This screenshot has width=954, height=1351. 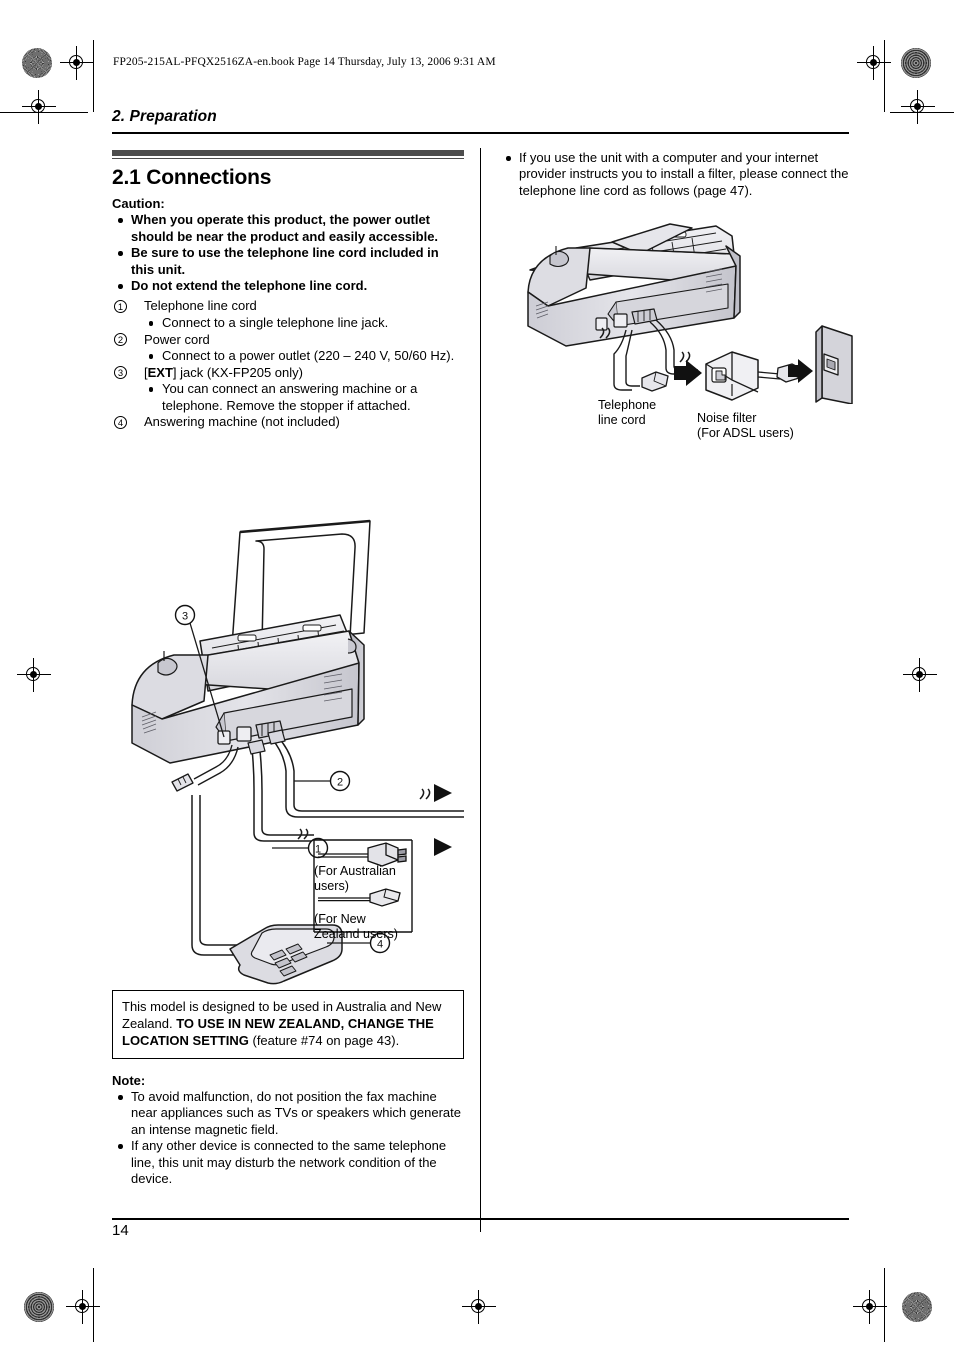 What do you see at coordinates (727, 418) in the screenshot?
I see `caption-filter-line1: Noise filter` at bounding box center [727, 418].